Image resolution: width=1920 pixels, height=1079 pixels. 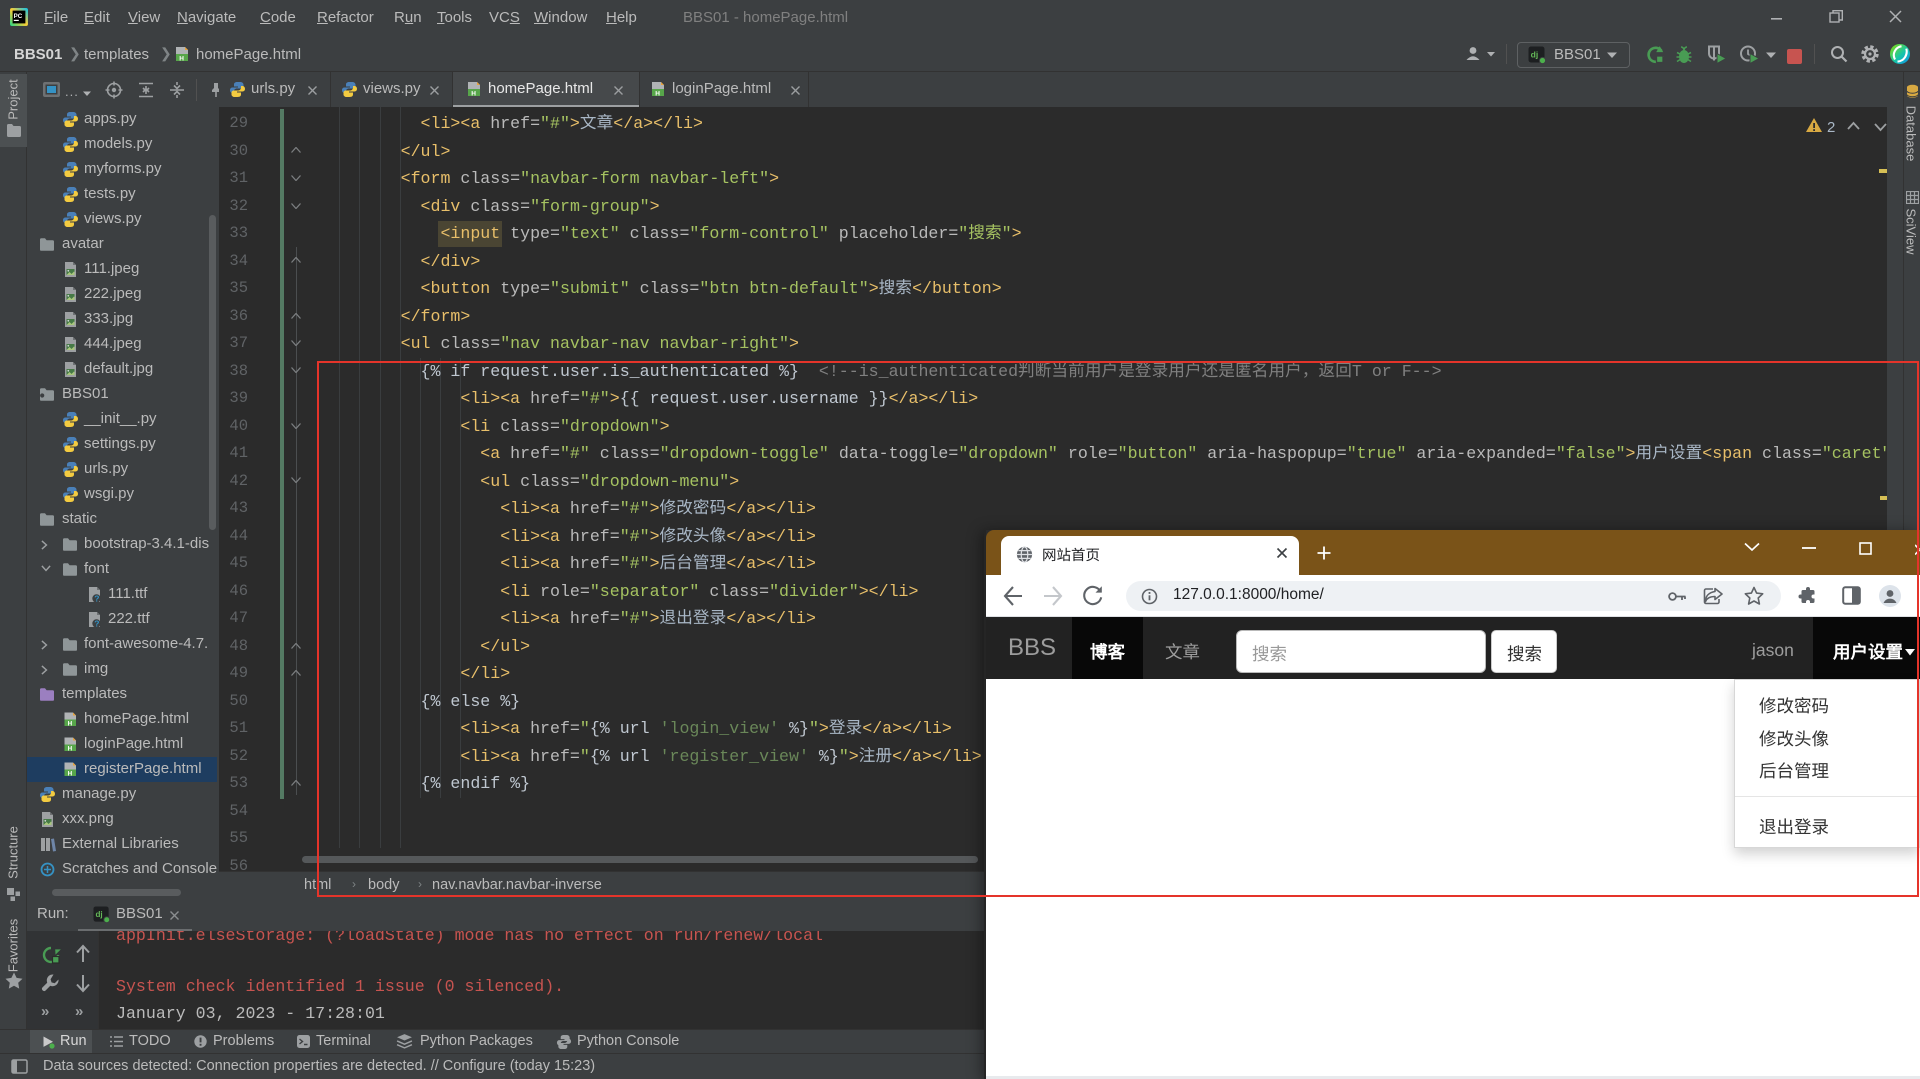 What do you see at coordinates (1831, 127) in the screenshot?
I see `svg-text: 2` at bounding box center [1831, 127].